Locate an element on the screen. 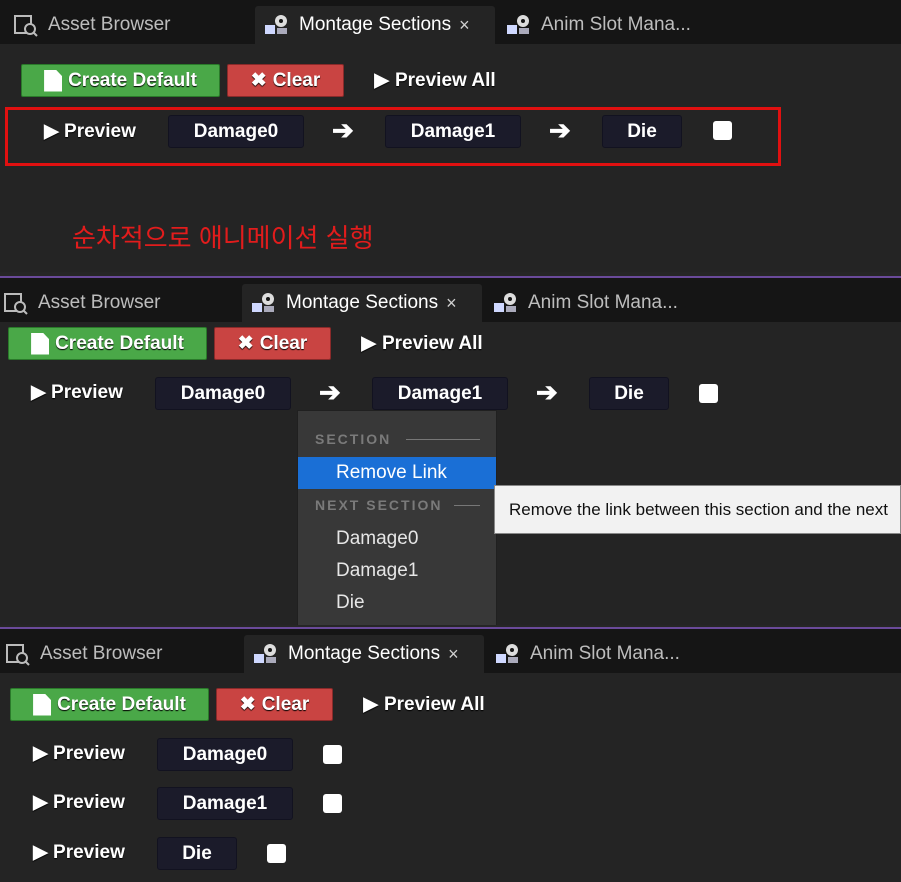 This screenshot has width=901, height=882. next-section-item-damage0: Damage0 is located at coordinates (397, 539).